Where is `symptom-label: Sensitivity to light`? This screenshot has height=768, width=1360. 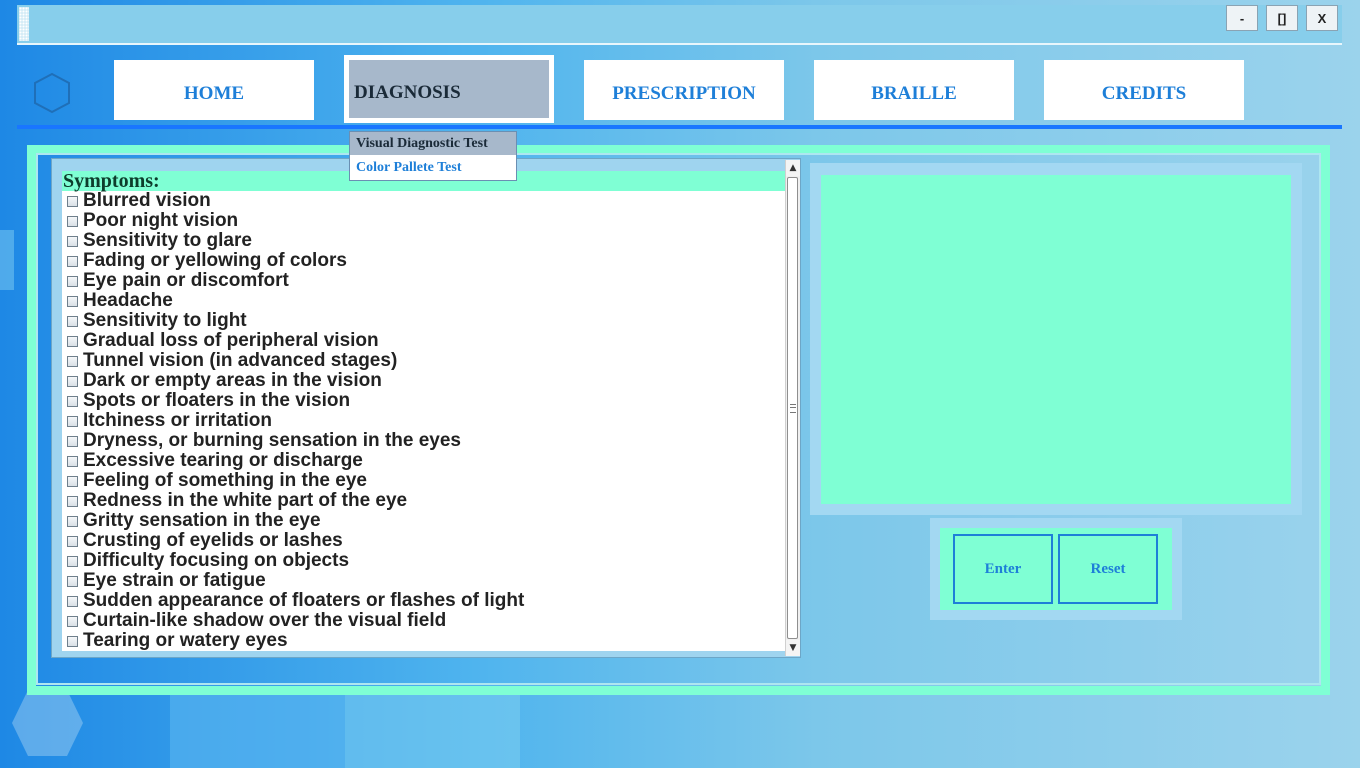
symptom-label: Sensitivity to light is located at coordinates (165, 320).